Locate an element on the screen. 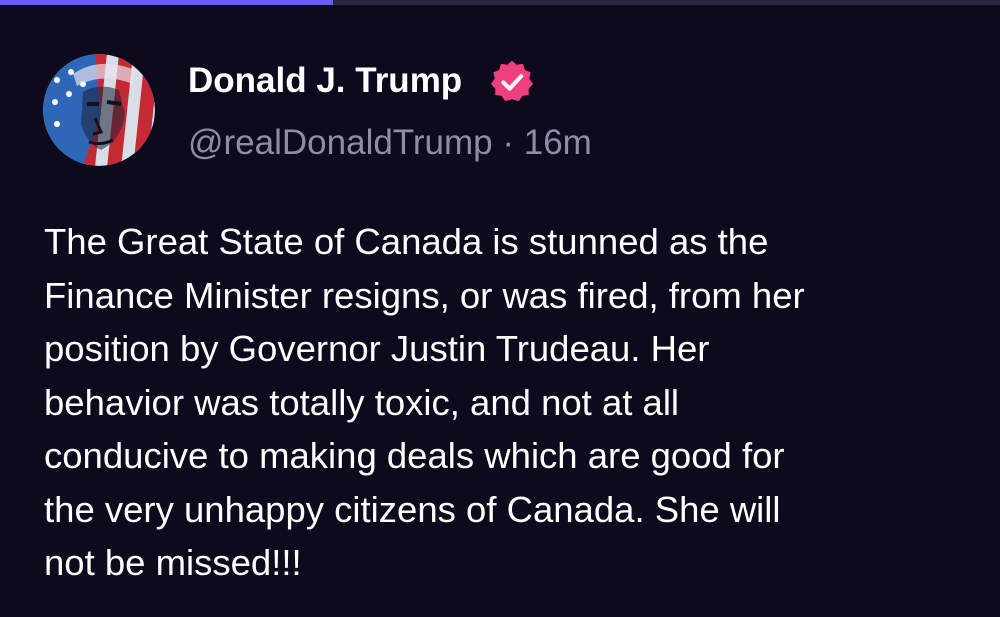 The height and width of the screenshot is (617, 1000). avatar-image is located at coordinates (99, 110).